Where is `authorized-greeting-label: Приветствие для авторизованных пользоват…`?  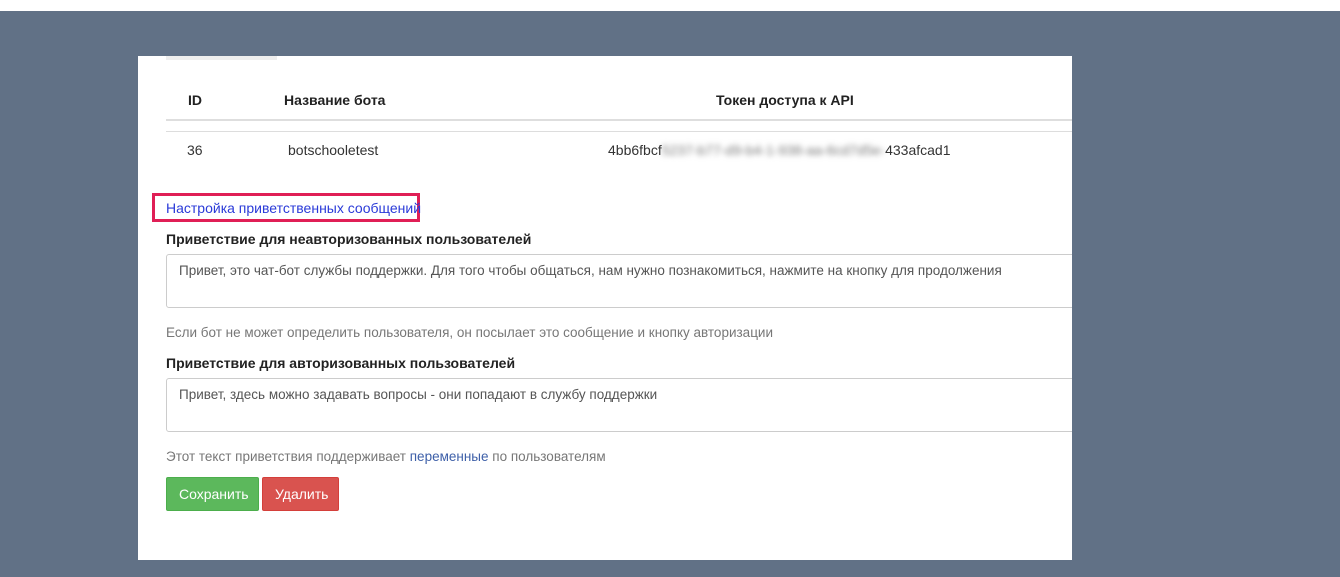
authorized-greeting-label: Приветствие для авторизованных пользоват… is located at coordinates (341, 363).